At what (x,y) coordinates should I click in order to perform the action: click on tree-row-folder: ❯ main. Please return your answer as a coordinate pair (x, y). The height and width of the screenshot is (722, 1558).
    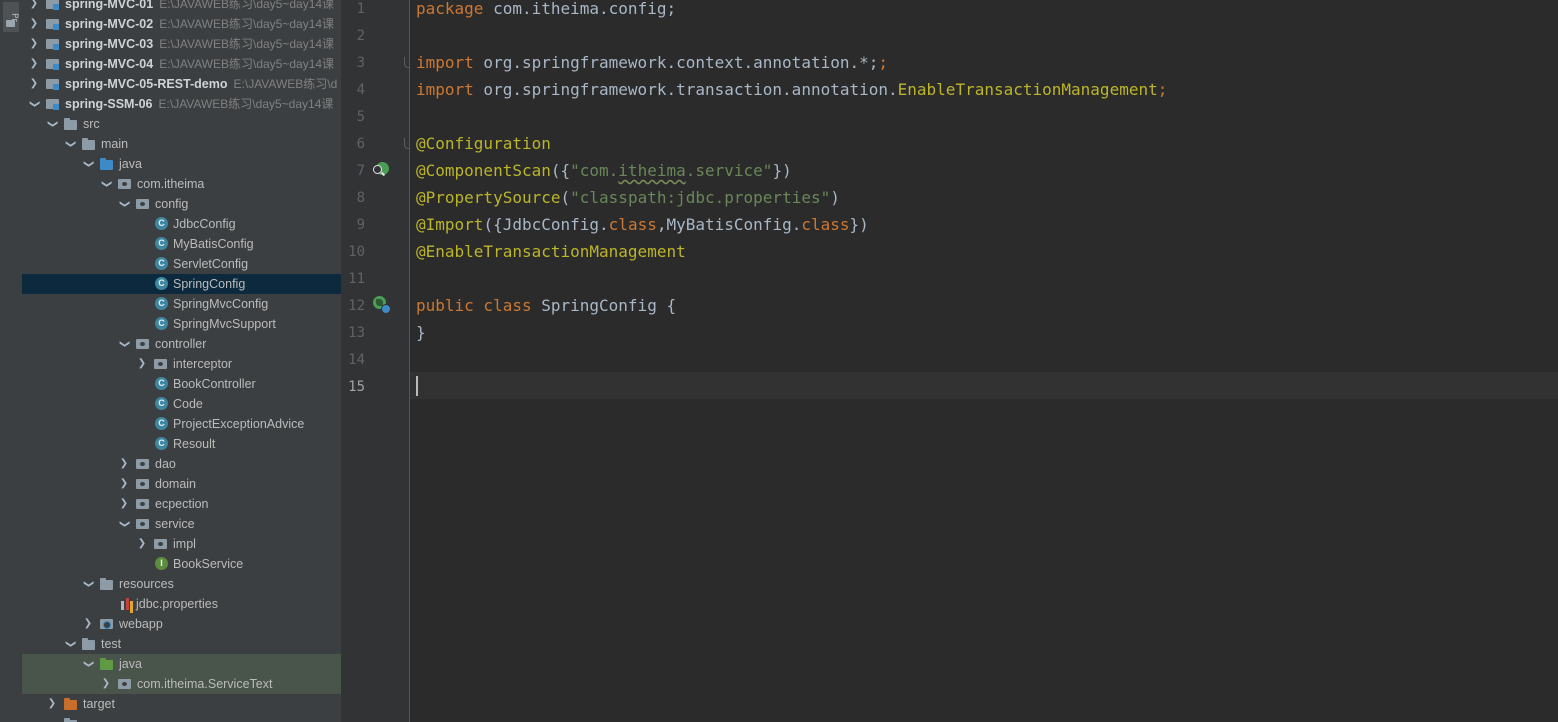
    Looking at the image, I should click on (181, 144).